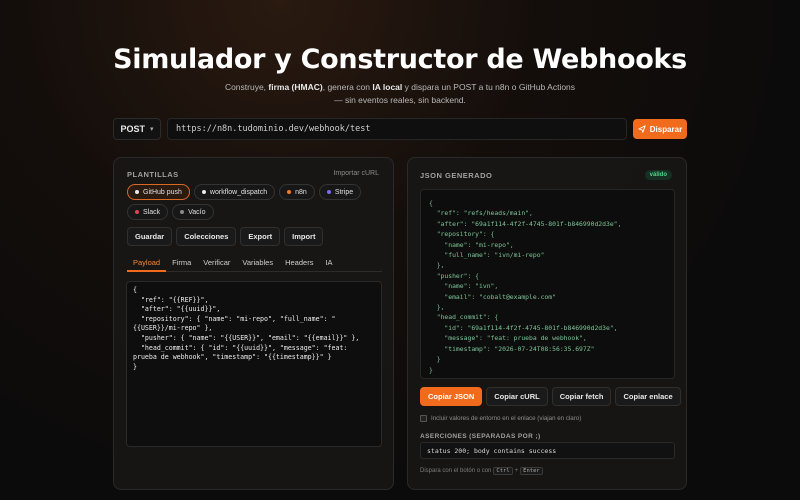 This screenshot has height=500, width=800. What do you see at coordinates (344, 192) in the screenshot?
I see `template-chip-label: Stripe` at bounding box center [344, 192].